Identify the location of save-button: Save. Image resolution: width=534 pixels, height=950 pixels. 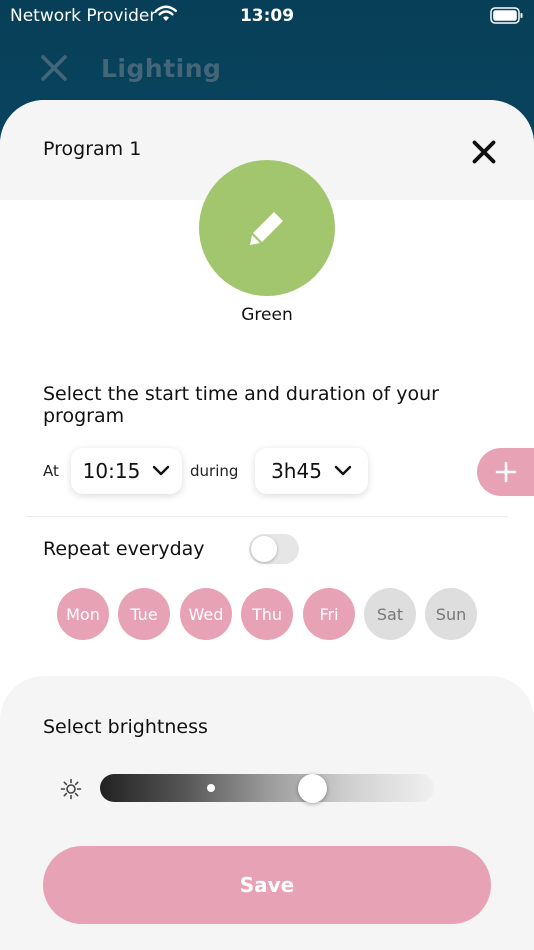
(267, 885).